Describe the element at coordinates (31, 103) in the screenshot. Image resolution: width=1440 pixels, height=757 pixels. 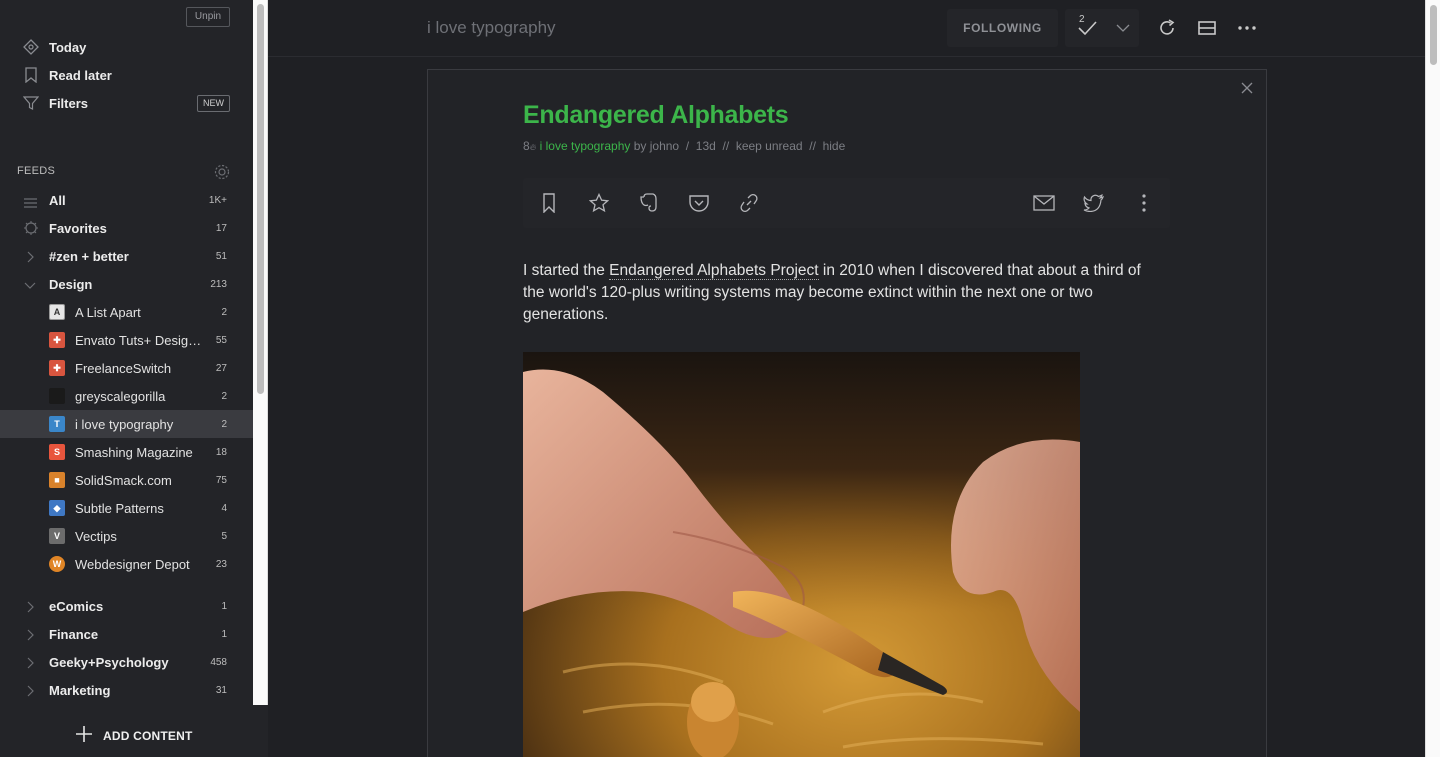
I see `filter-icon` at that location.